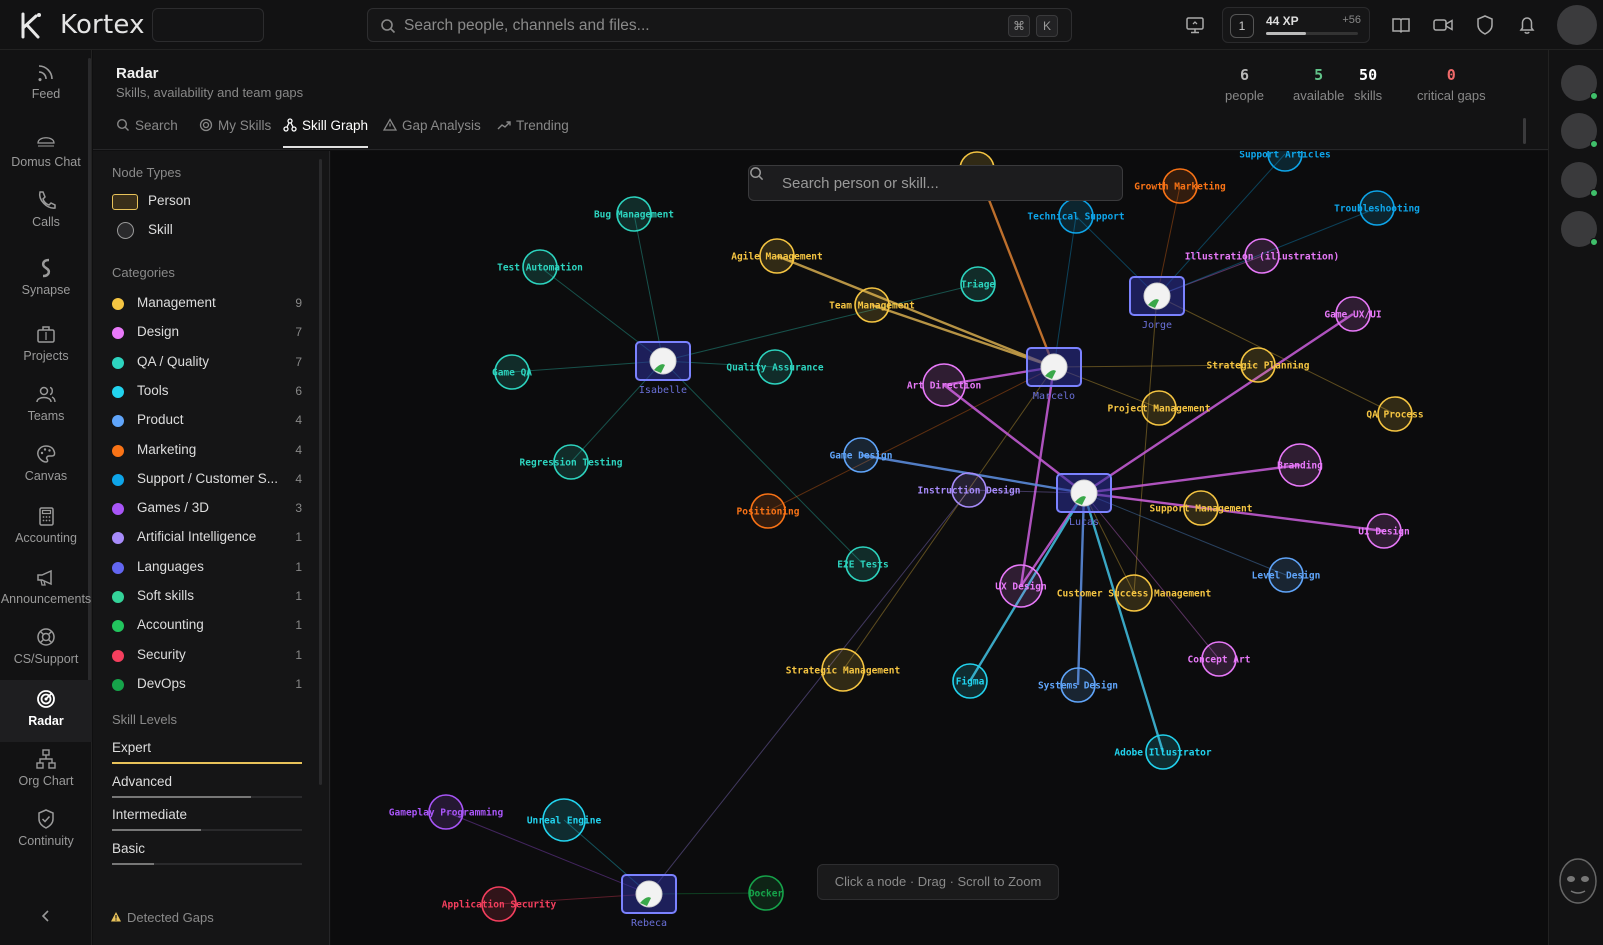  Describe the element at coordinates (46, 346) in the screenshot. I see `nav-item-projects: Projects` at that location.